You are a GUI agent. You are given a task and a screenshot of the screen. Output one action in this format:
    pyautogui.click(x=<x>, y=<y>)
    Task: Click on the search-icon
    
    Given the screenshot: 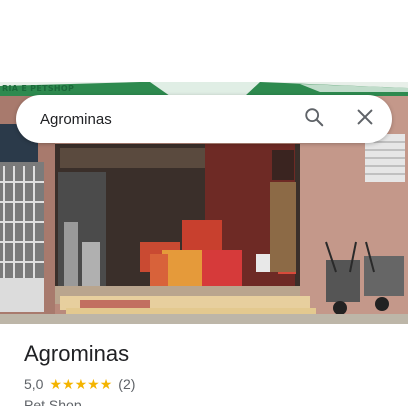 What is the action you would take?
    pyautogui.click(x=314, y=119)
    